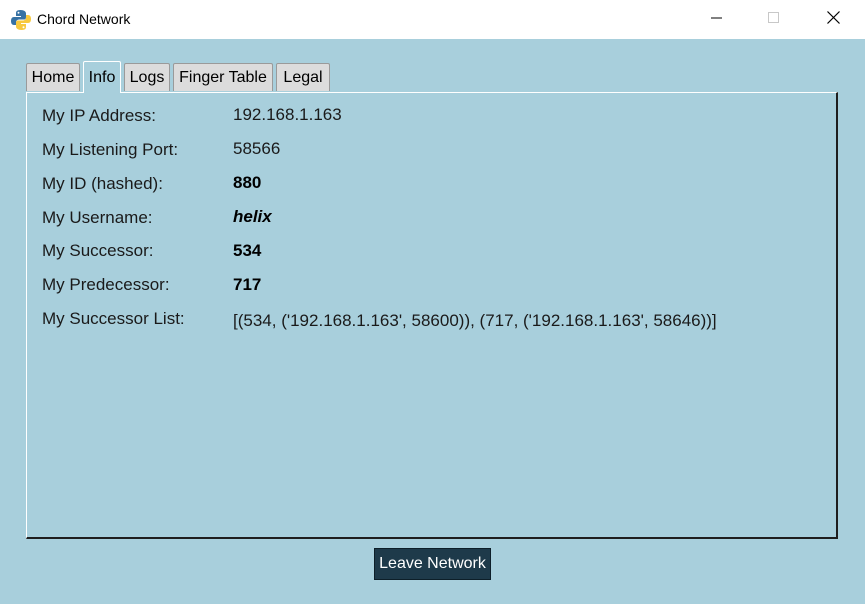 This screenshot has width=865, height=604. I want to click on ip-value: 192.168.1.163, so click(287, 114).